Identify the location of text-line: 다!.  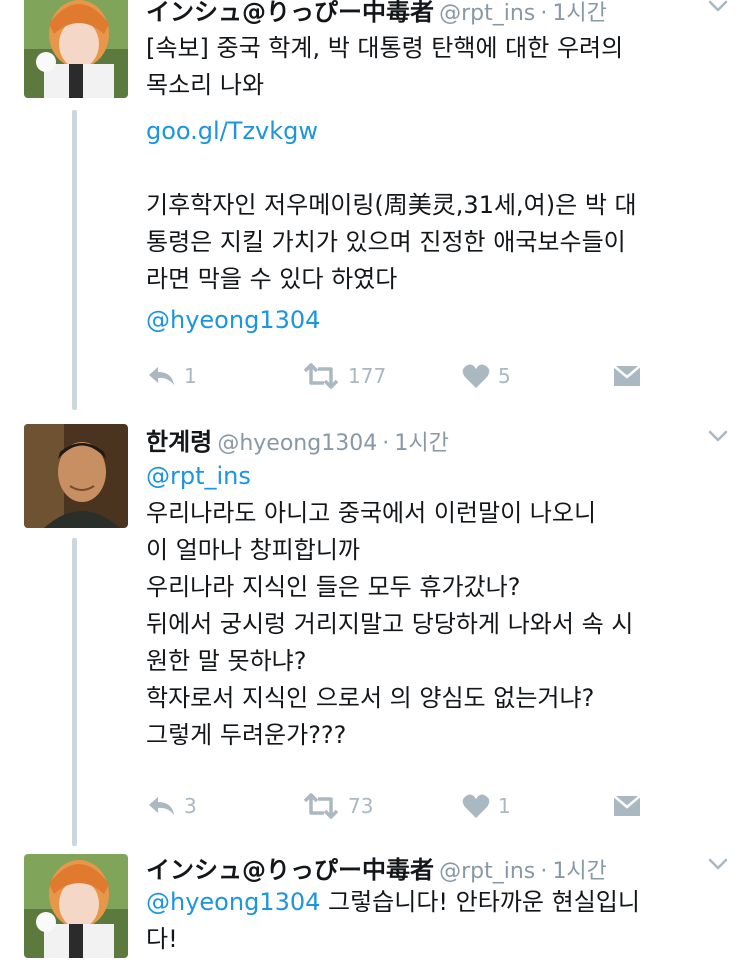
(162, 939).